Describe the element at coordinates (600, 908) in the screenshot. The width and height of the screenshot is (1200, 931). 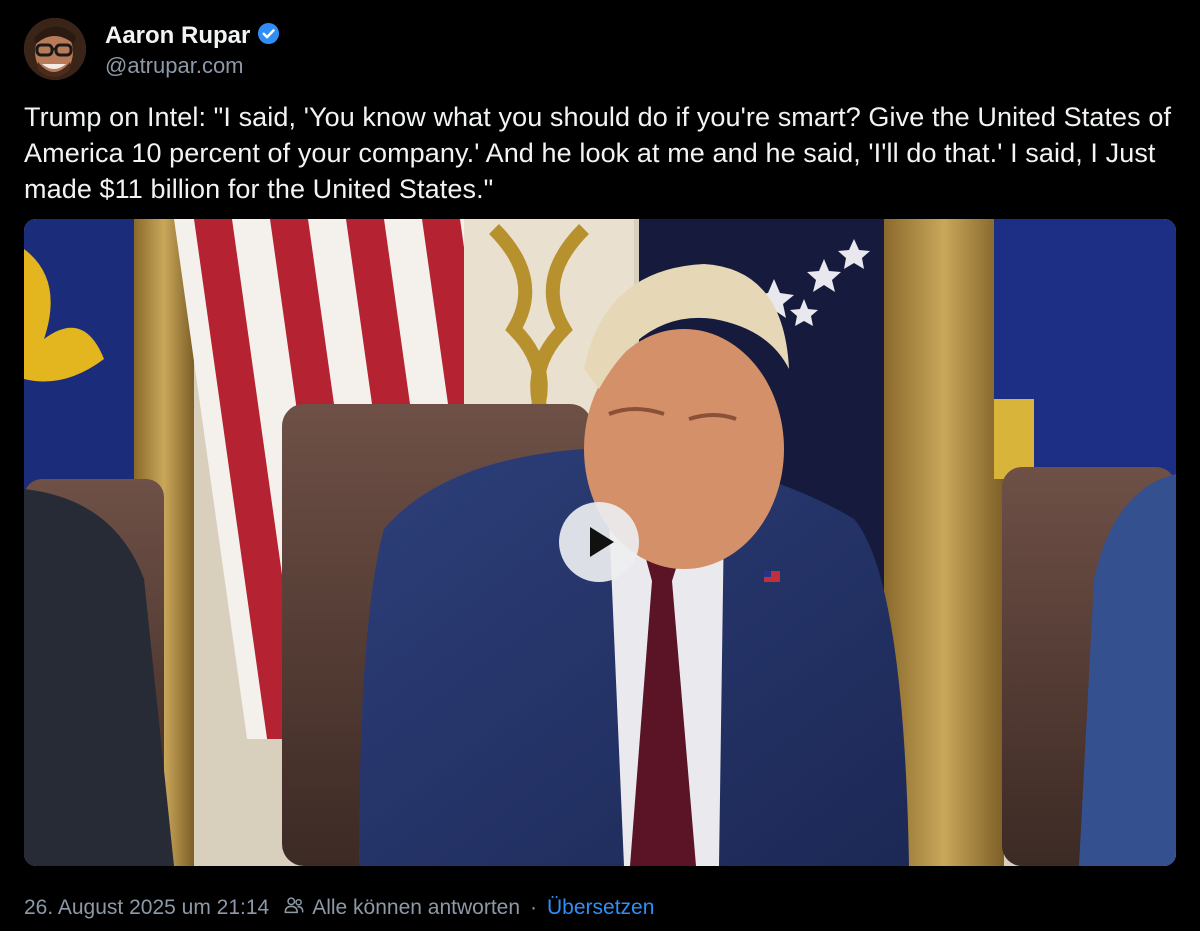
I see `translate-link: Übersetzen` at that location.